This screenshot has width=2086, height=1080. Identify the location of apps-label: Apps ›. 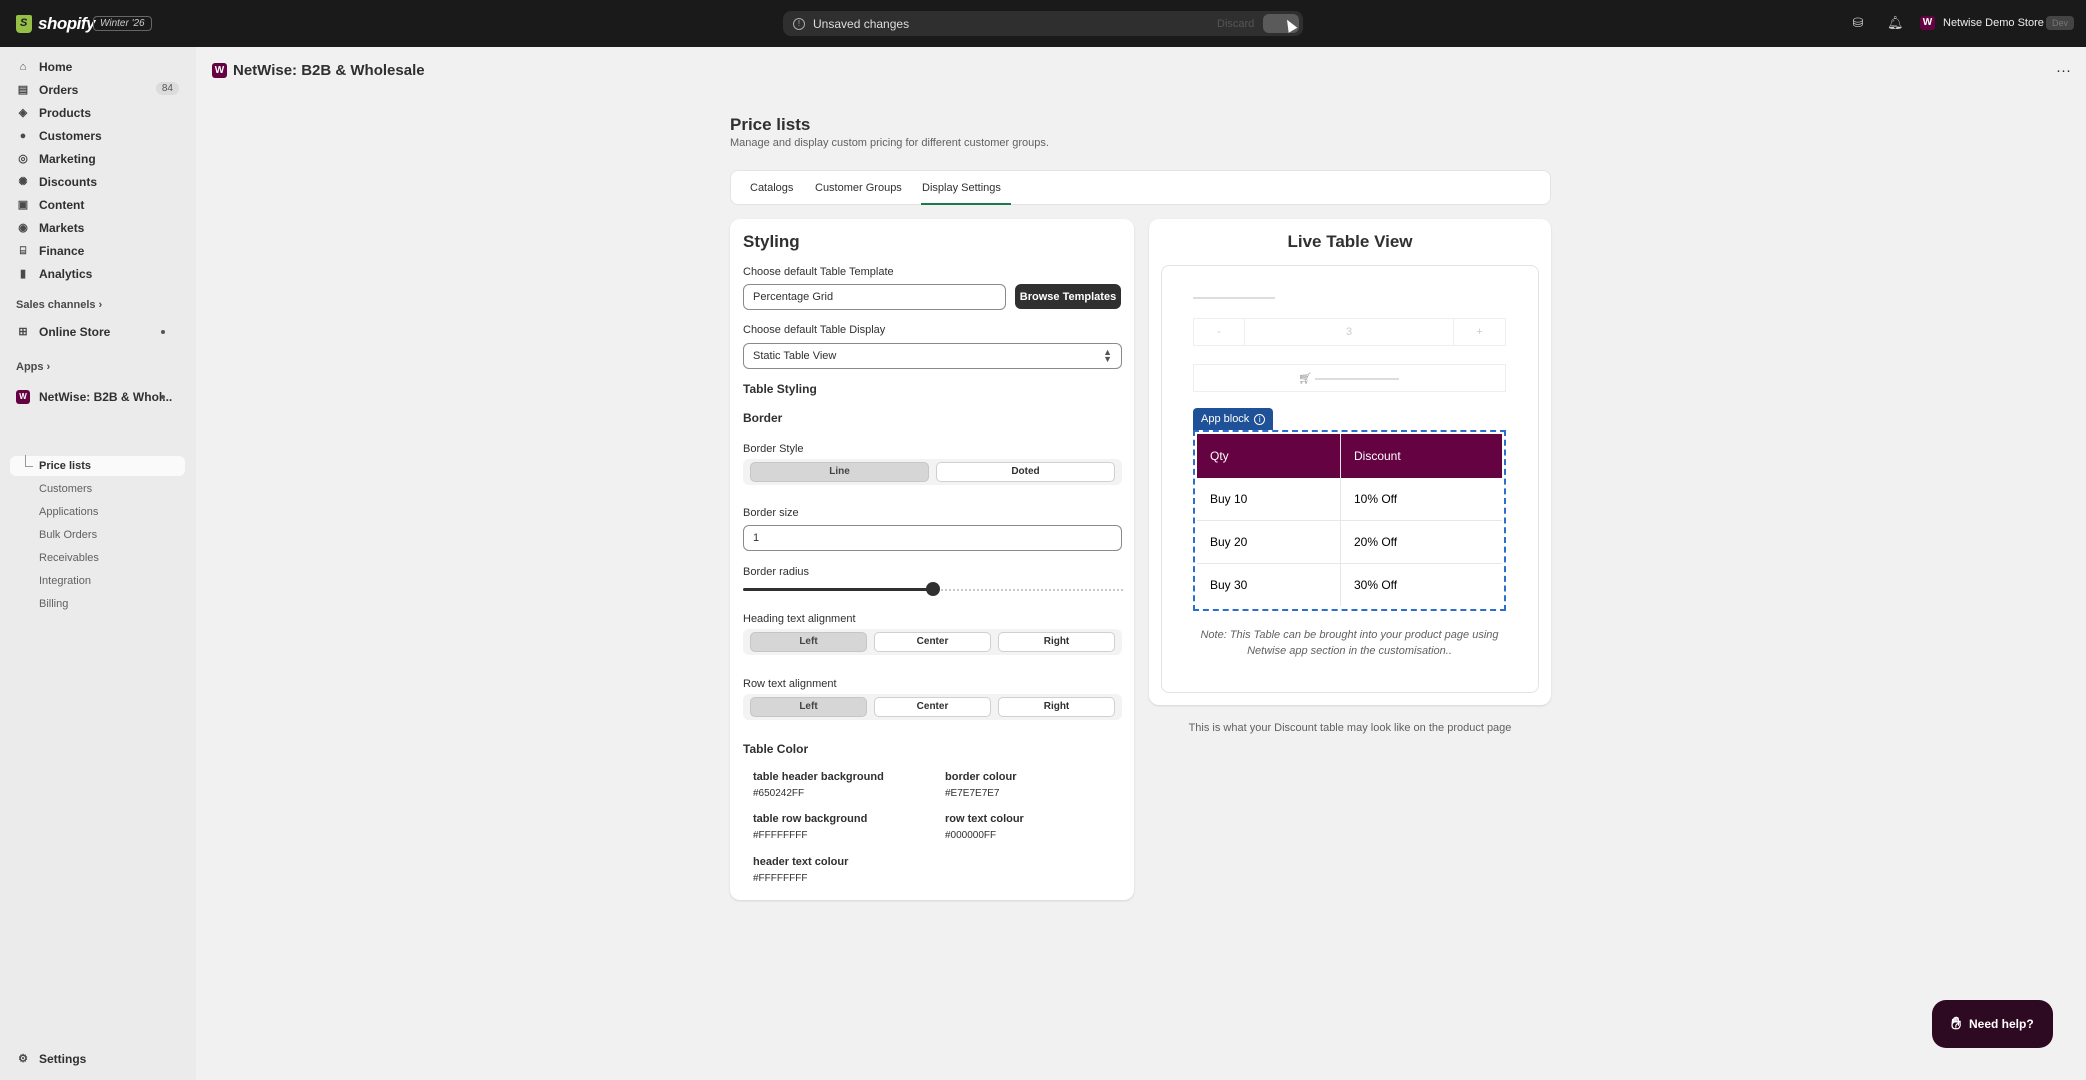
(33, 367).